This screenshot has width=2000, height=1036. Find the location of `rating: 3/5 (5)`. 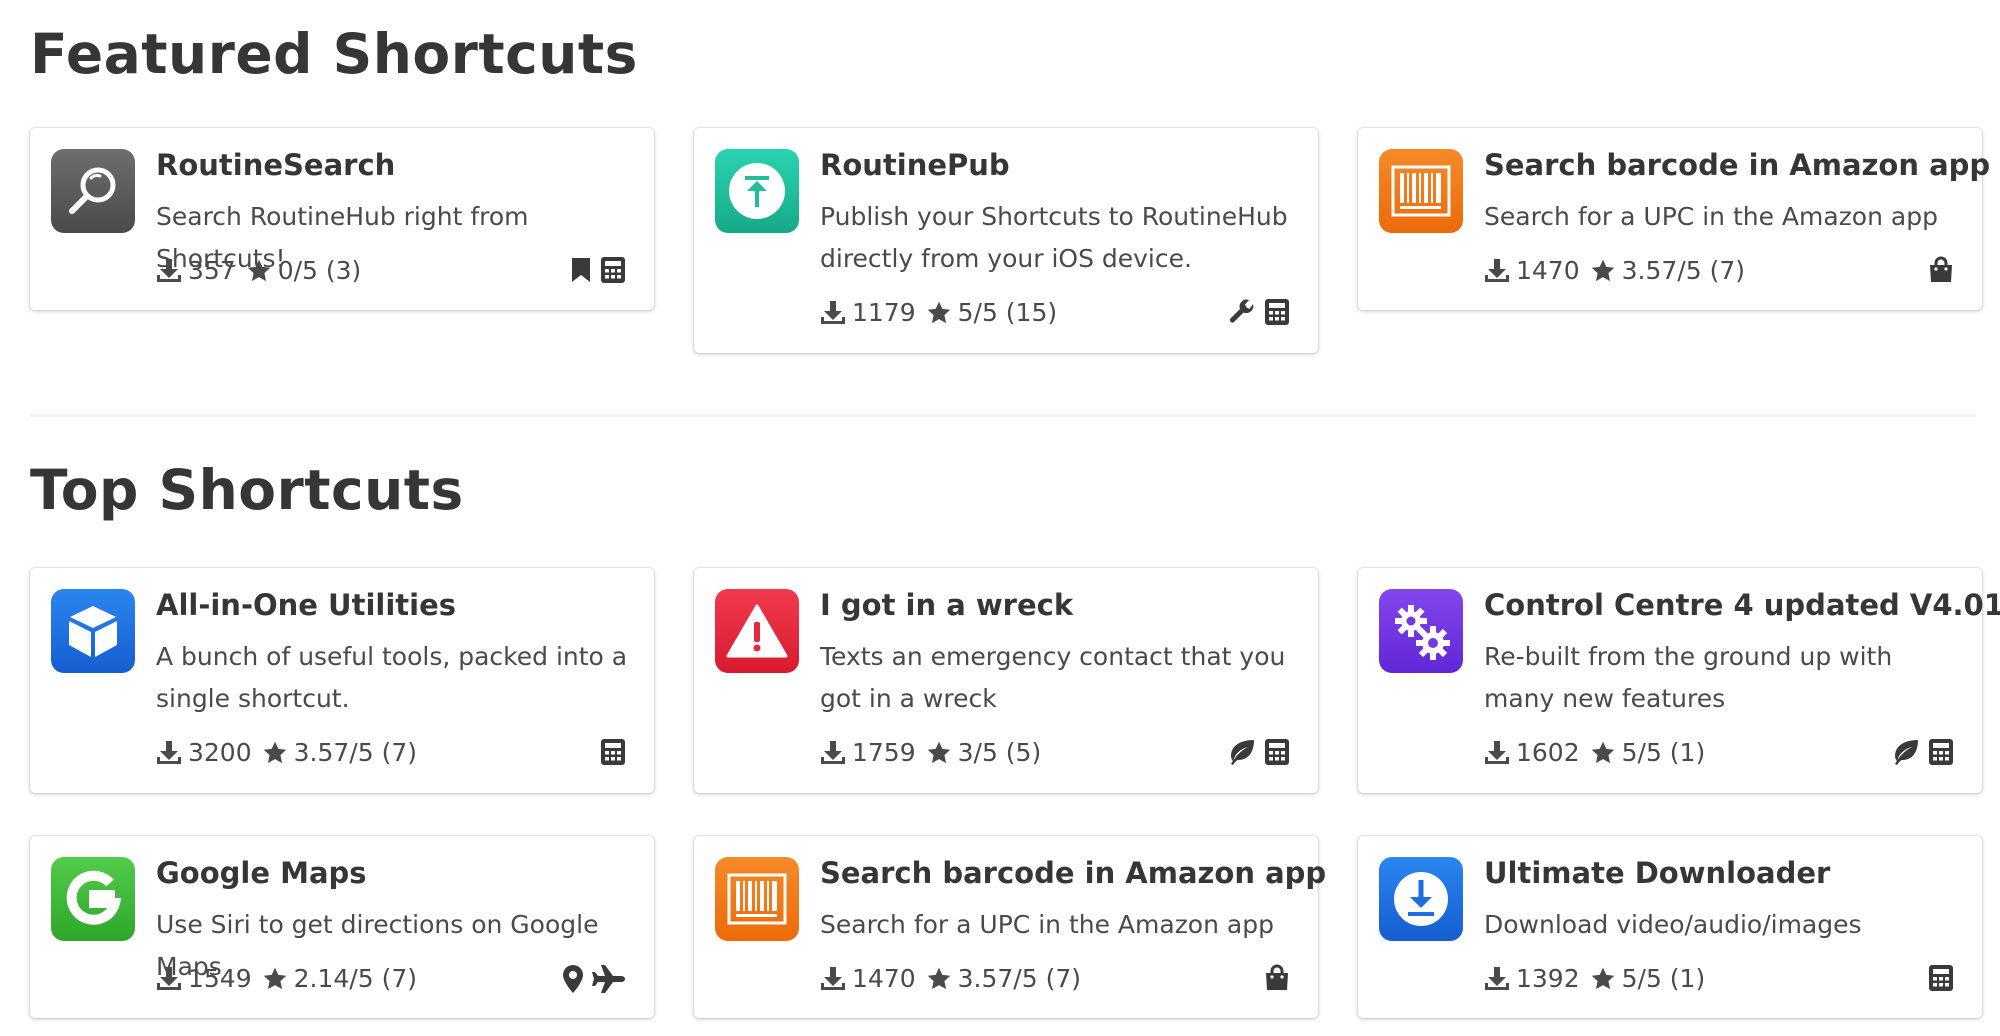

rating: 3/5 (5) is located at coordinates (999, 752).